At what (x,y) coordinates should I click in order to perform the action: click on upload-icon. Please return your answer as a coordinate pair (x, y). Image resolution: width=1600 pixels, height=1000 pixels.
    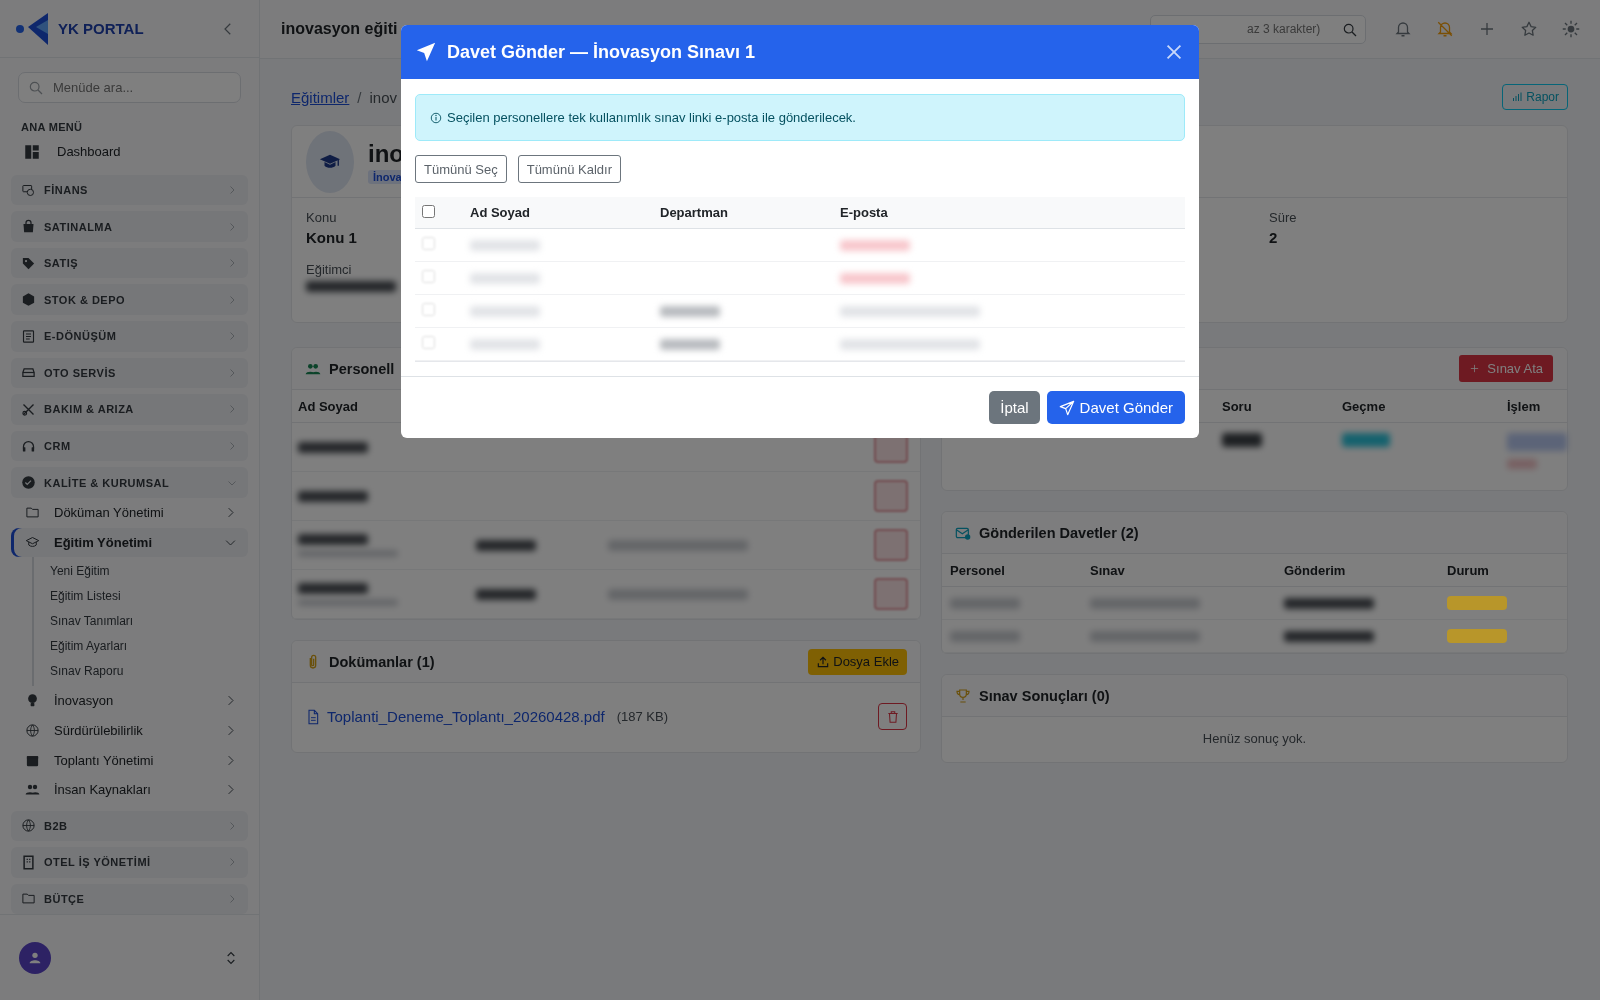
    Looking at the image, I should click on (823, 661).